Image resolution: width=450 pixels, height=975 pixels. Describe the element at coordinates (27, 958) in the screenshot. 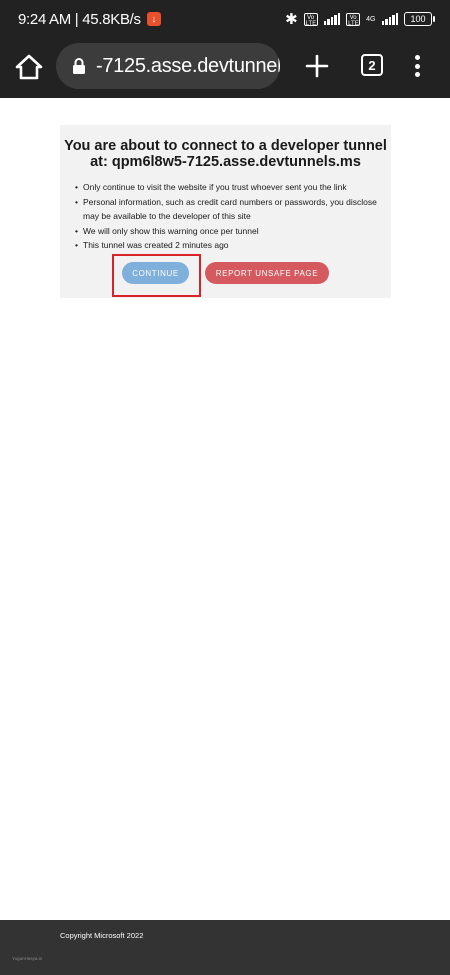

I see `watermark-text: YoganHasya.in` at that location.